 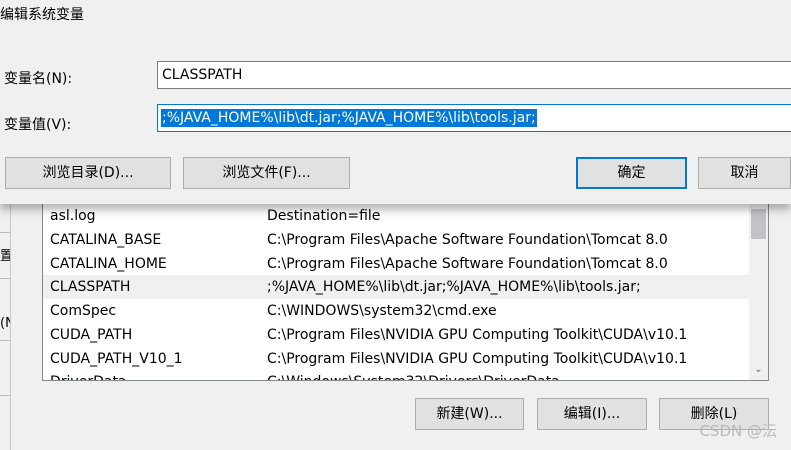 What do you see at coordinates (38, 79) in the screenshot?
I see `variable-name-label: 变量名(N):` at bounding box center [38, 79].